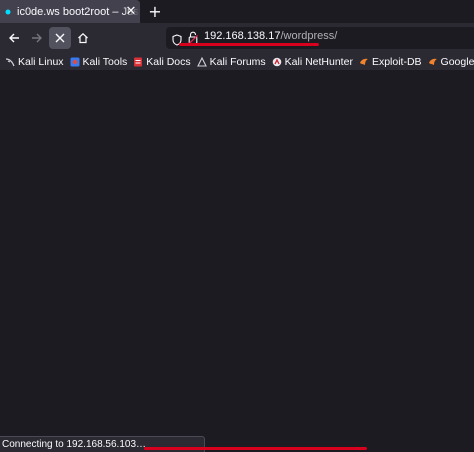 Image resolution: width=474 pixels, height=452 pixels. I want to click on status-annotation-underline, so click(255, 448).